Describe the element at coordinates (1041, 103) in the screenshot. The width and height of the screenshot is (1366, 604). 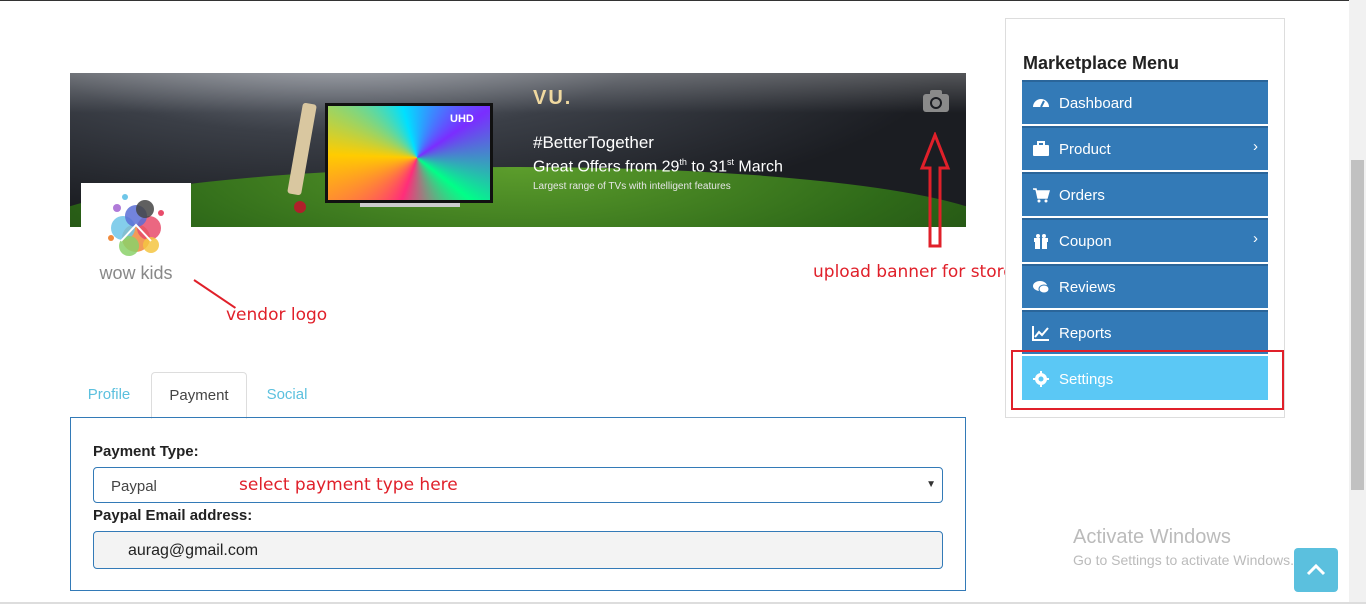
I see `dashboard-icon` at that location.